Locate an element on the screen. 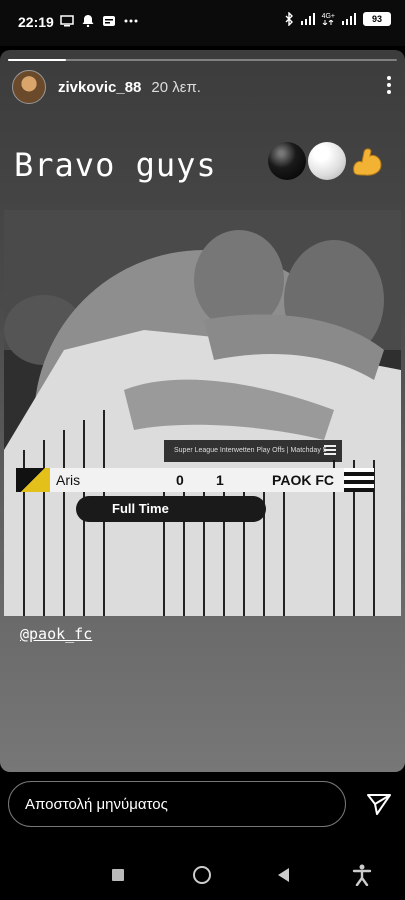  story-caption: Bravo guys is located at coordinates (115, 165).